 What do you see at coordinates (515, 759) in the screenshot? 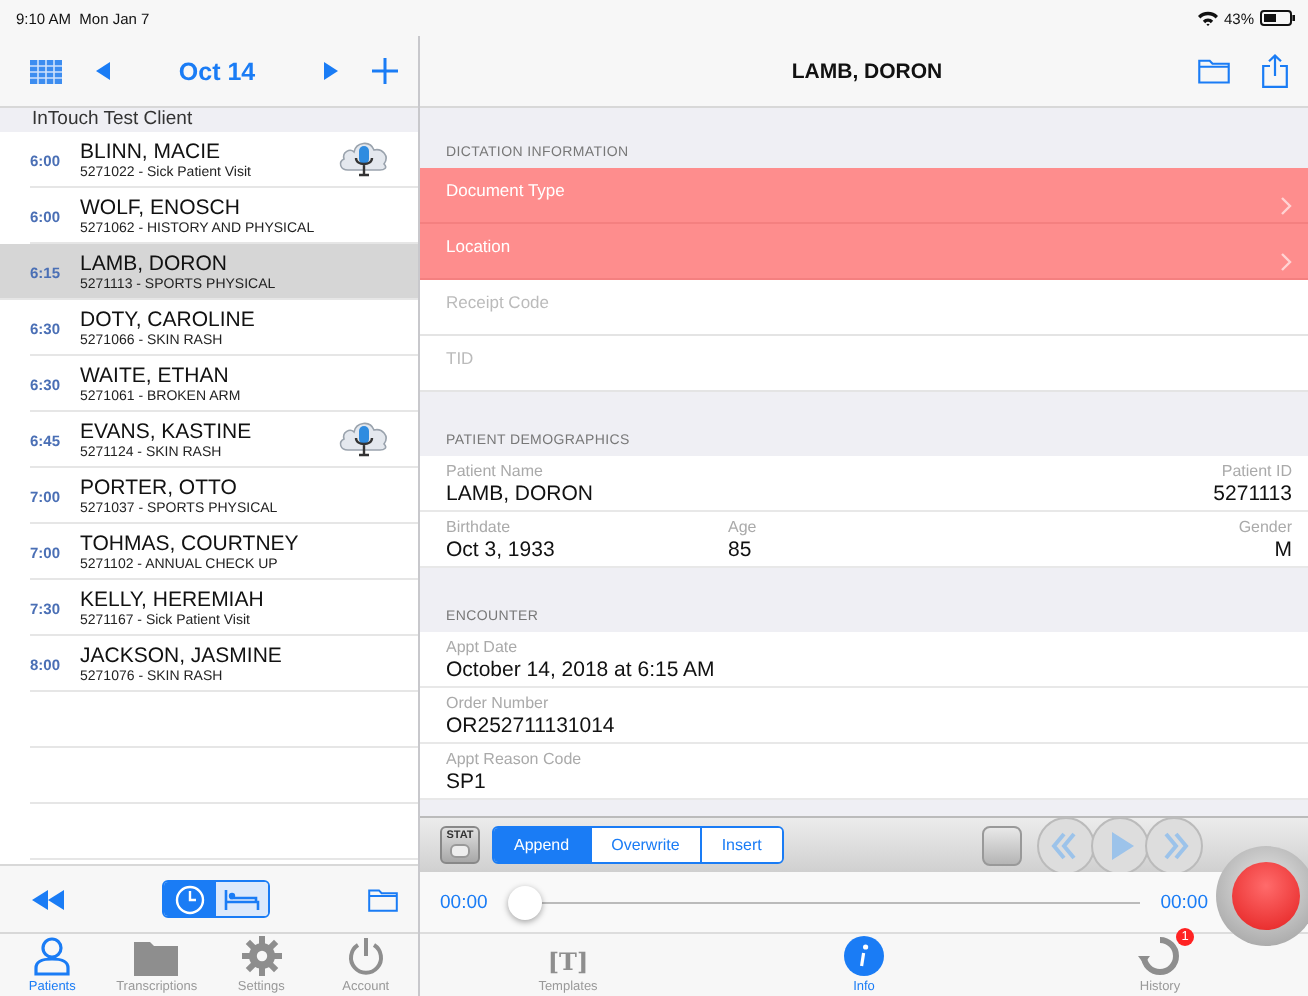
I see `field-label: Appt Reason Code` at bounding box center [515, 759].